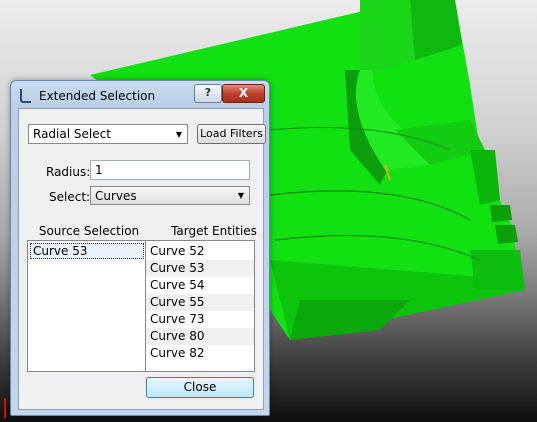  I want to click on load-filters-button: Load Filters, so click(231, 134).